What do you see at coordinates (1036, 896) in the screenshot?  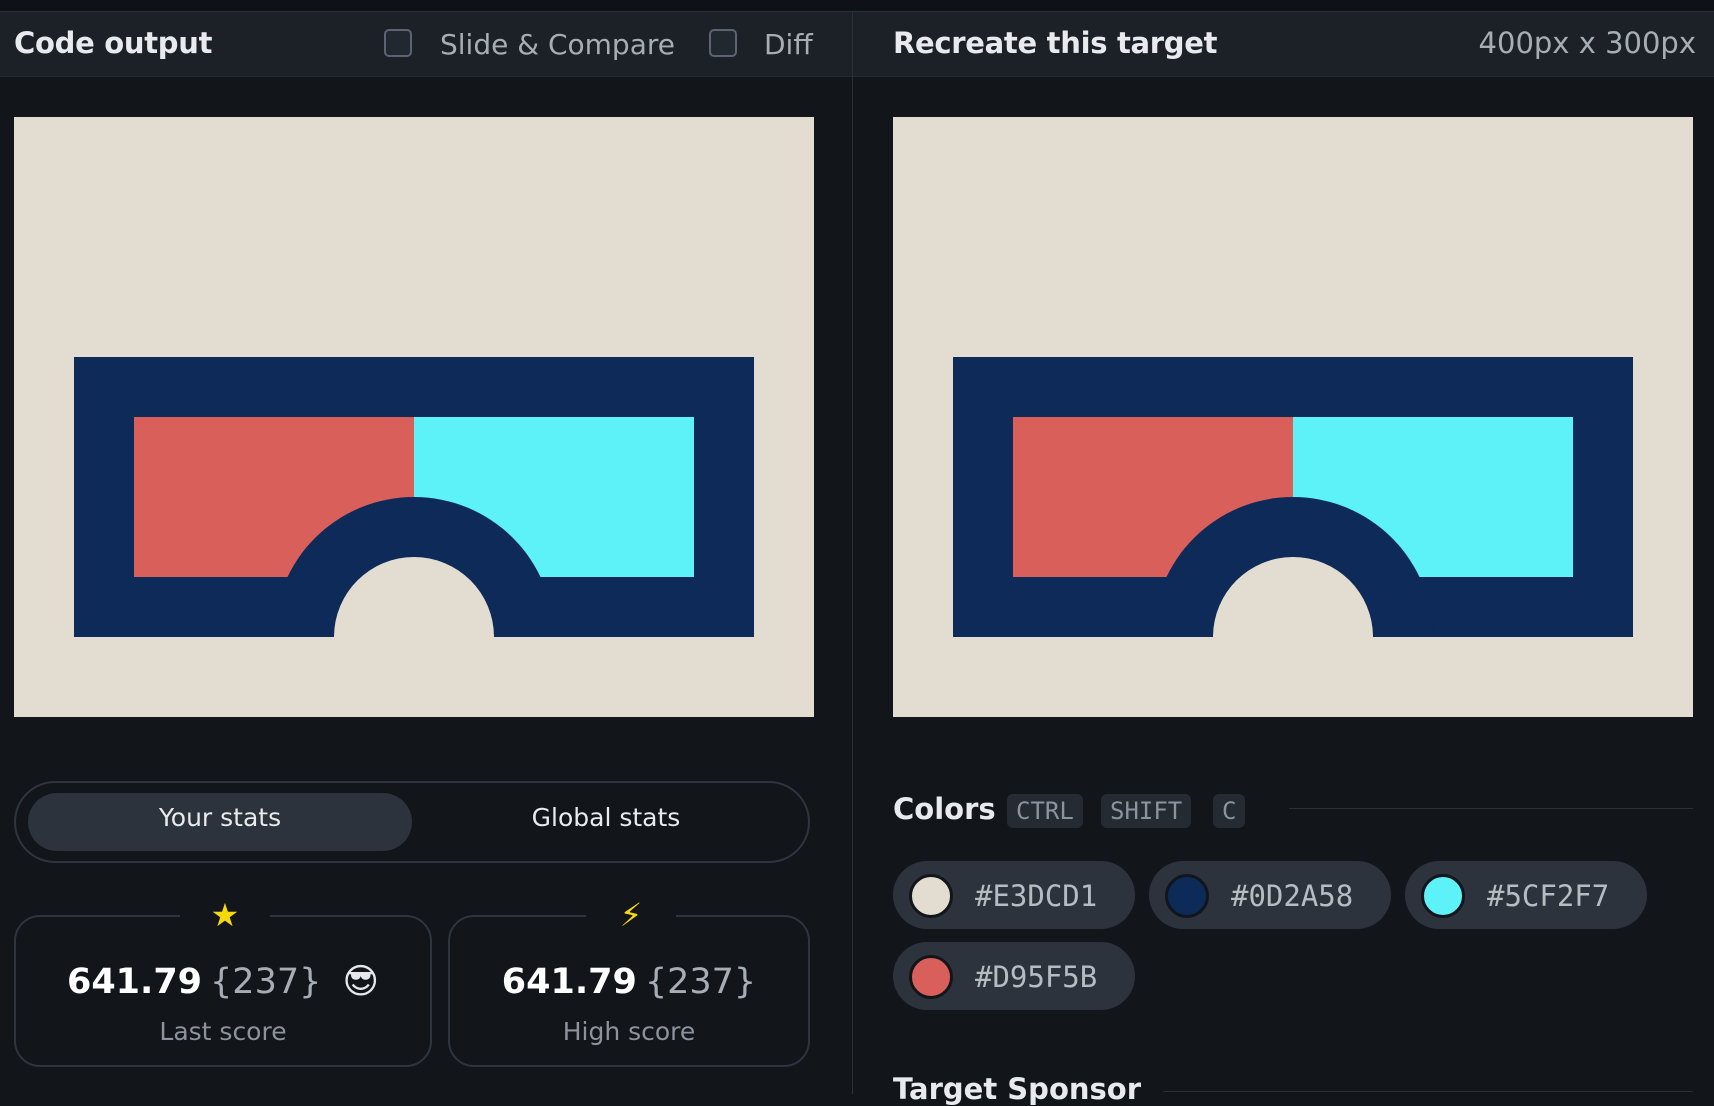 I see `swatch-hex: #E3DCD1` at bounding box center [1036, 896].